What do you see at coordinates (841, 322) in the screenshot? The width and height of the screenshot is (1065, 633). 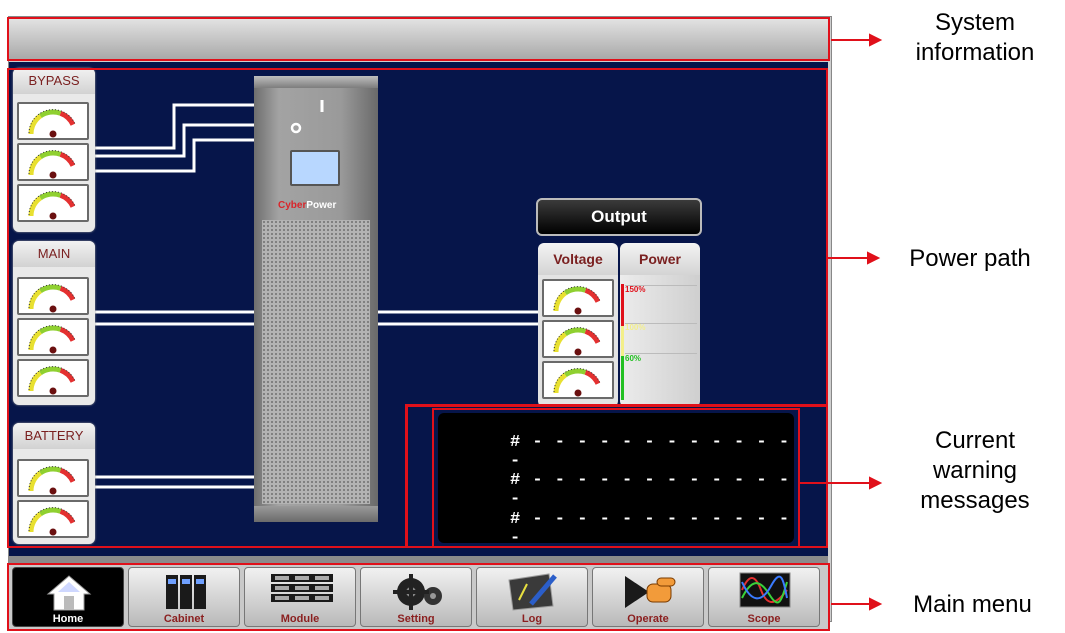 I see `annotation-arrows` at bounding box center [841, 322].